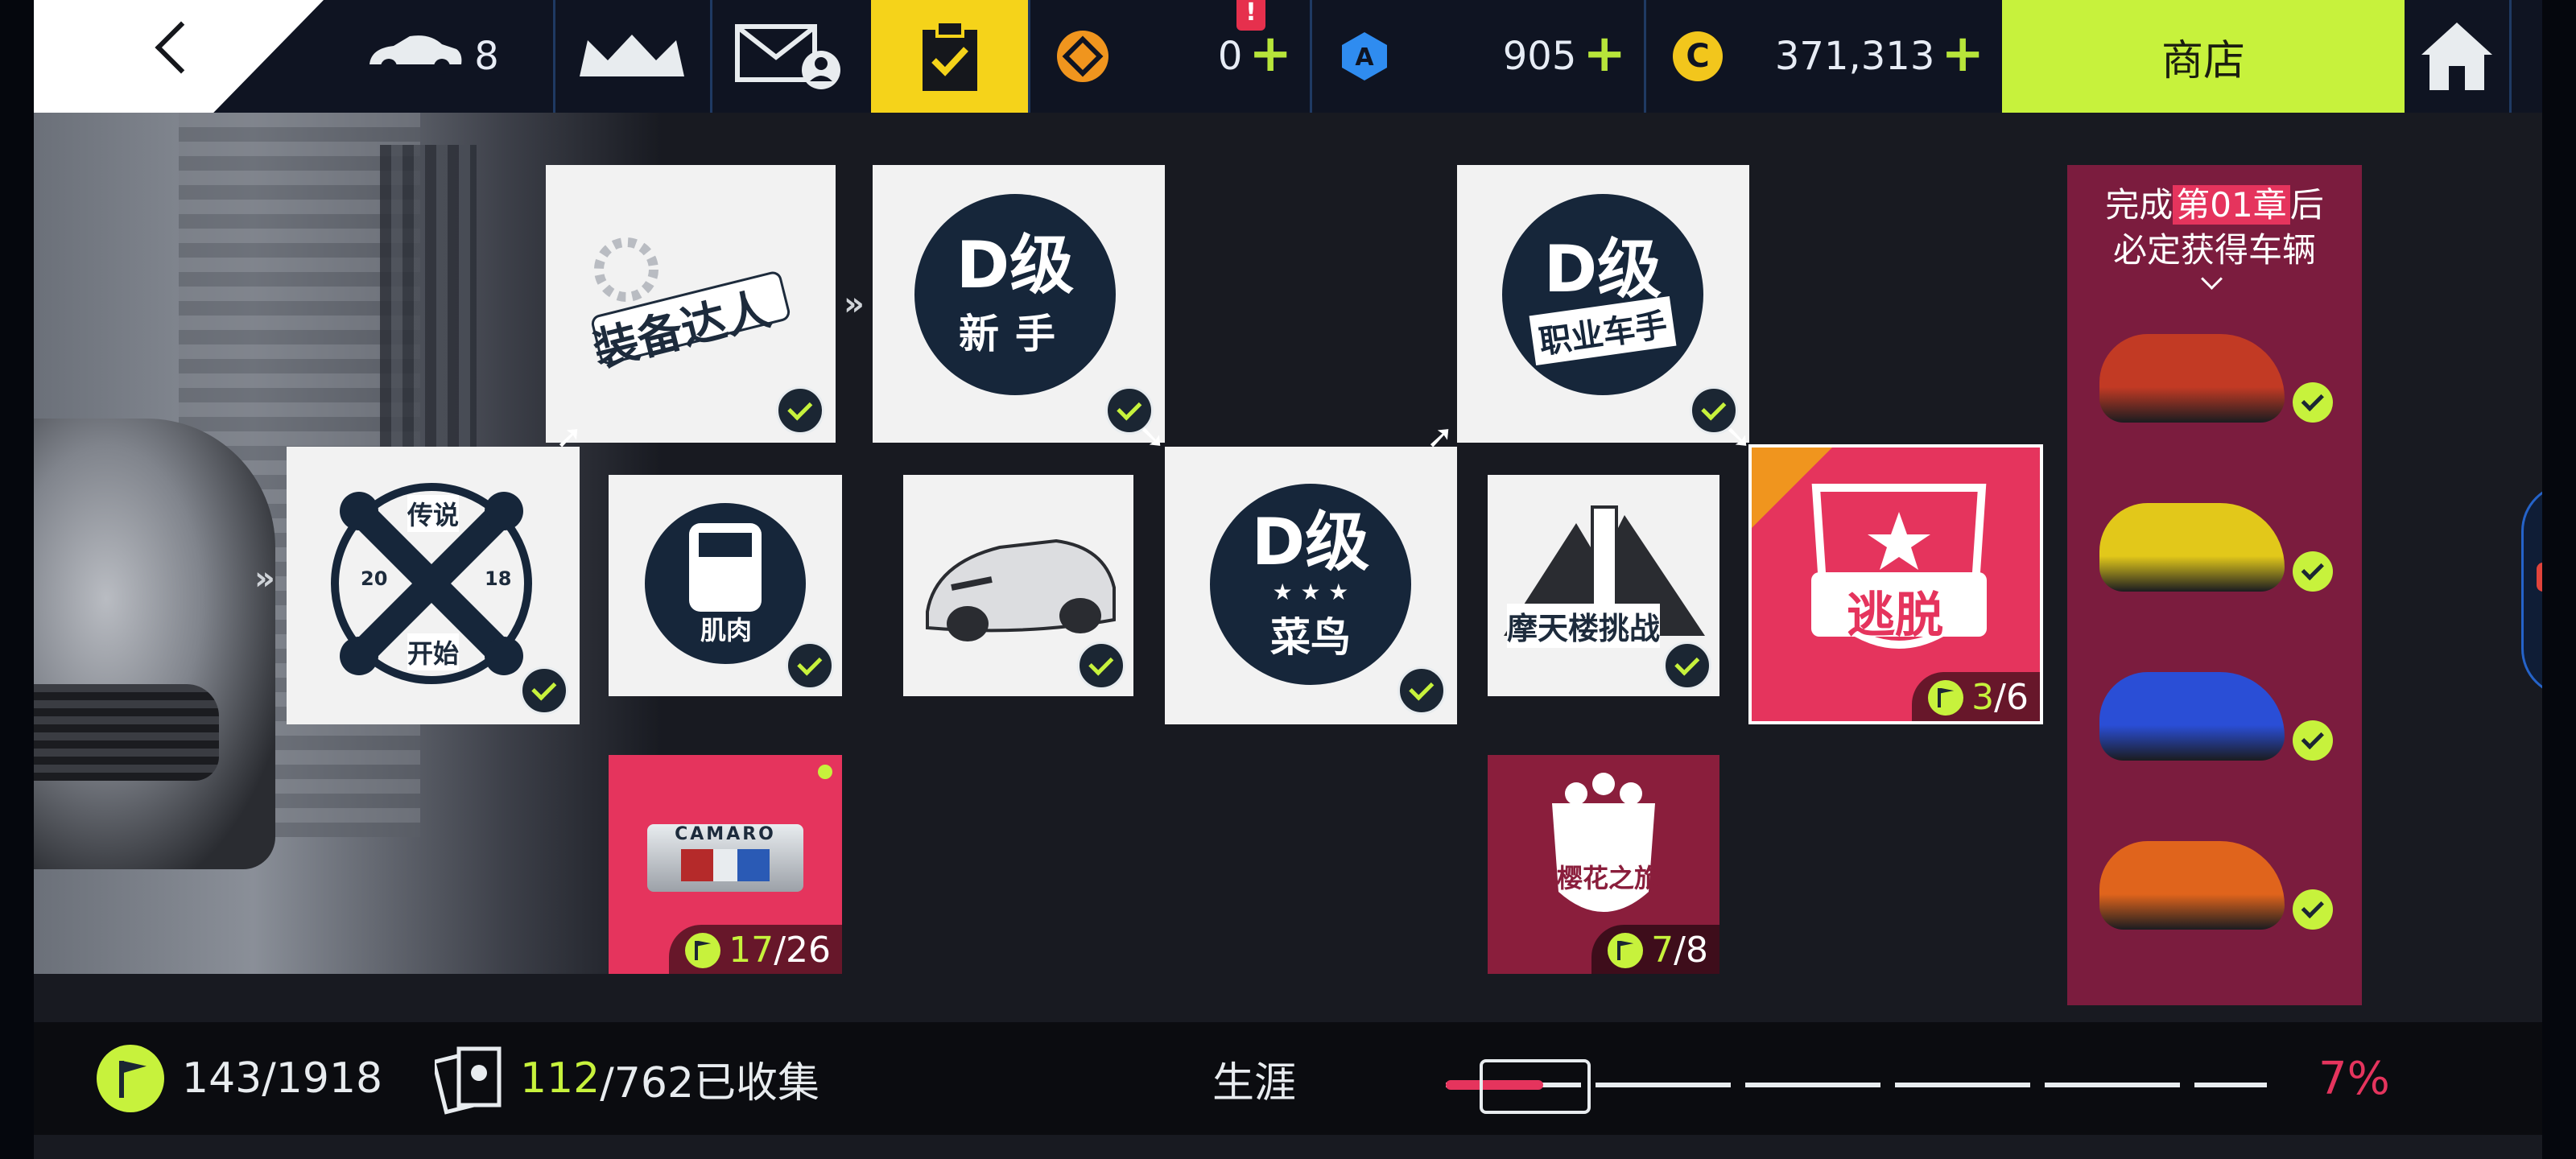  Describe the element at coordinates (1310, 542) in the screenshot. I see `d-rookie-grade: D级` at that location.